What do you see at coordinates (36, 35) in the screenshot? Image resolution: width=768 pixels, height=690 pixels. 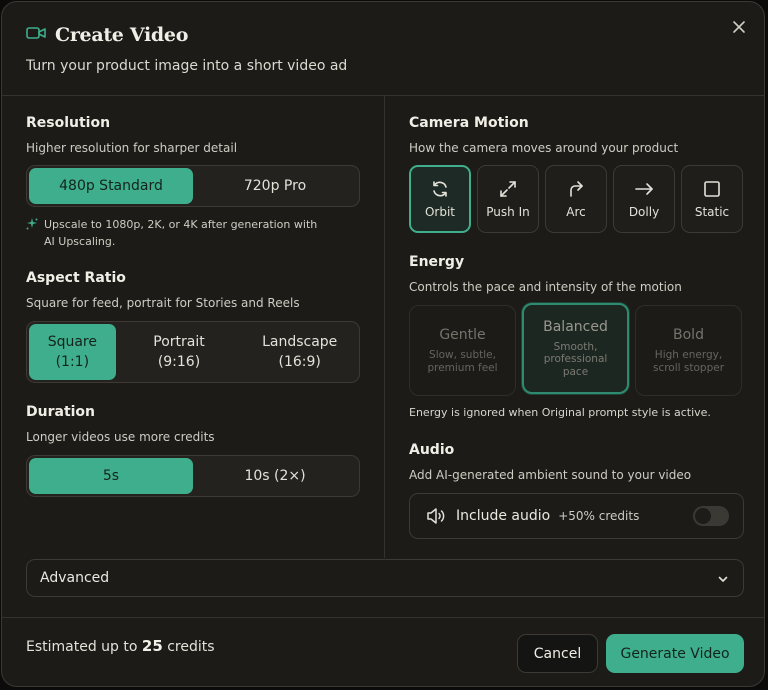 I see `video-camera-icon` at bounding box center [36, 35].